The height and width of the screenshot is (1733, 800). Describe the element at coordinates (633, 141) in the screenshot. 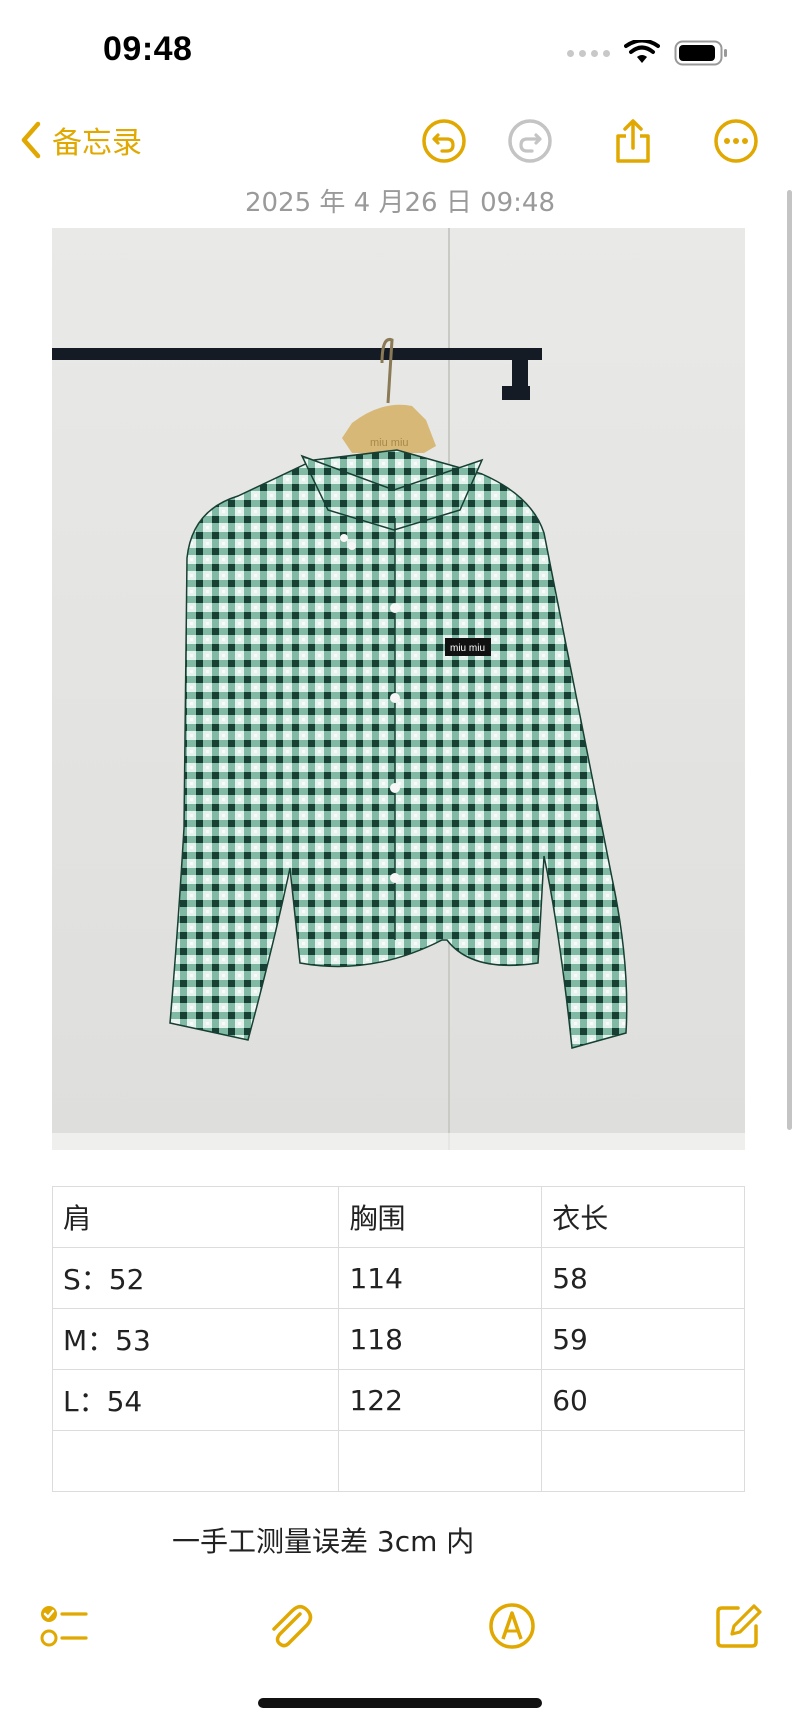

I see `share-icon` at that location.